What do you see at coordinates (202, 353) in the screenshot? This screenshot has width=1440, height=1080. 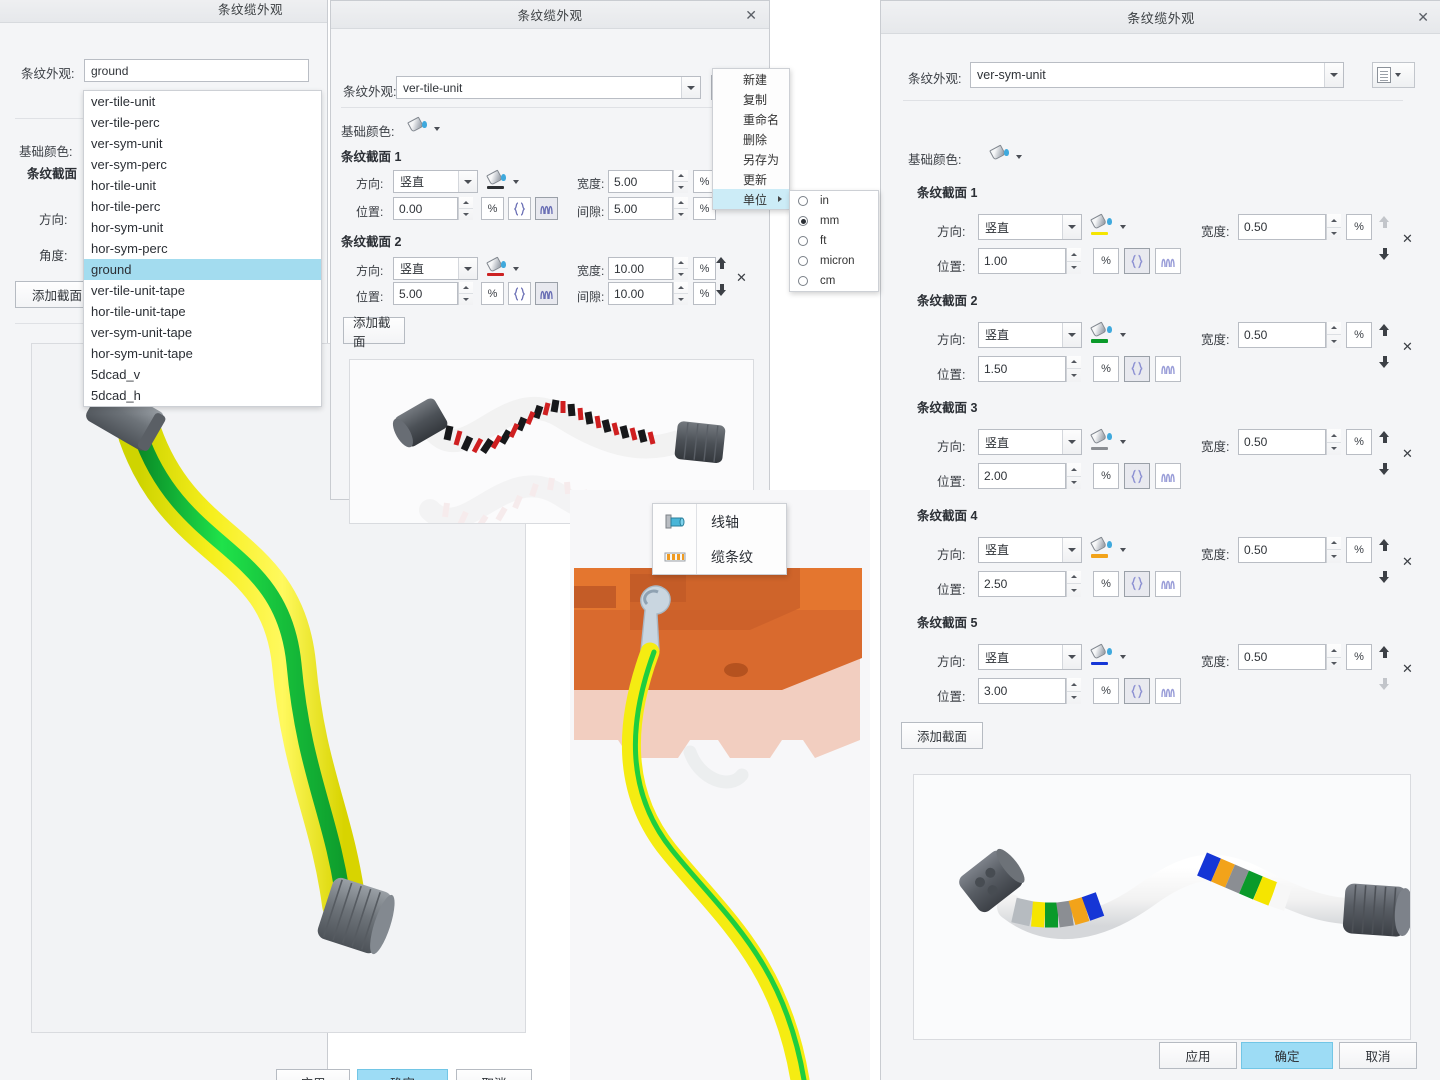 I see `appearance-option-hor-sym-unit-tape: hor-sym-unit-tape` at bounding box center [202, 353].